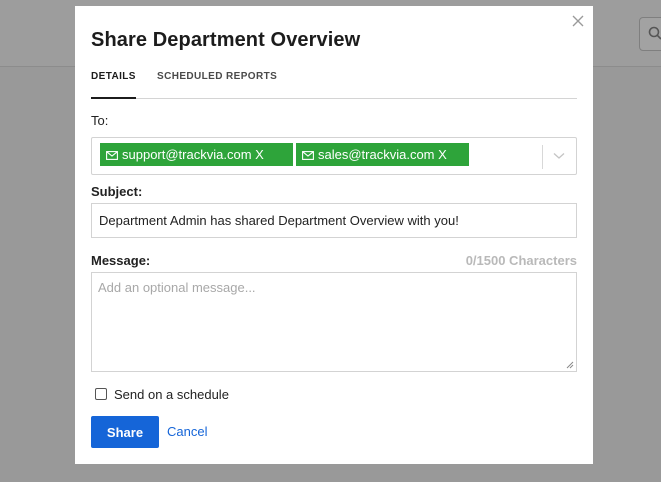 This screenshot has width=661, height=482. What do you see at coordinates (187, 431) in the screenshot?
I see `cancel-link: Cancel` at bounding box center [187, 431].